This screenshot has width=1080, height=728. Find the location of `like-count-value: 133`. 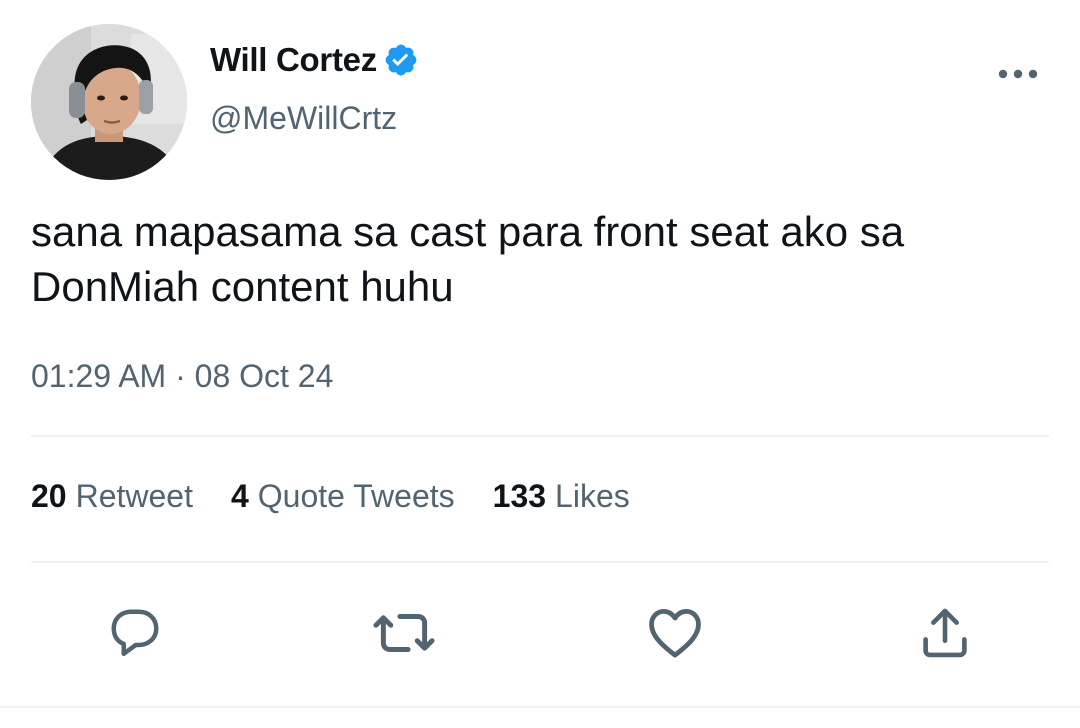

like-count-value: 133 is located at coordinates (519, 496).